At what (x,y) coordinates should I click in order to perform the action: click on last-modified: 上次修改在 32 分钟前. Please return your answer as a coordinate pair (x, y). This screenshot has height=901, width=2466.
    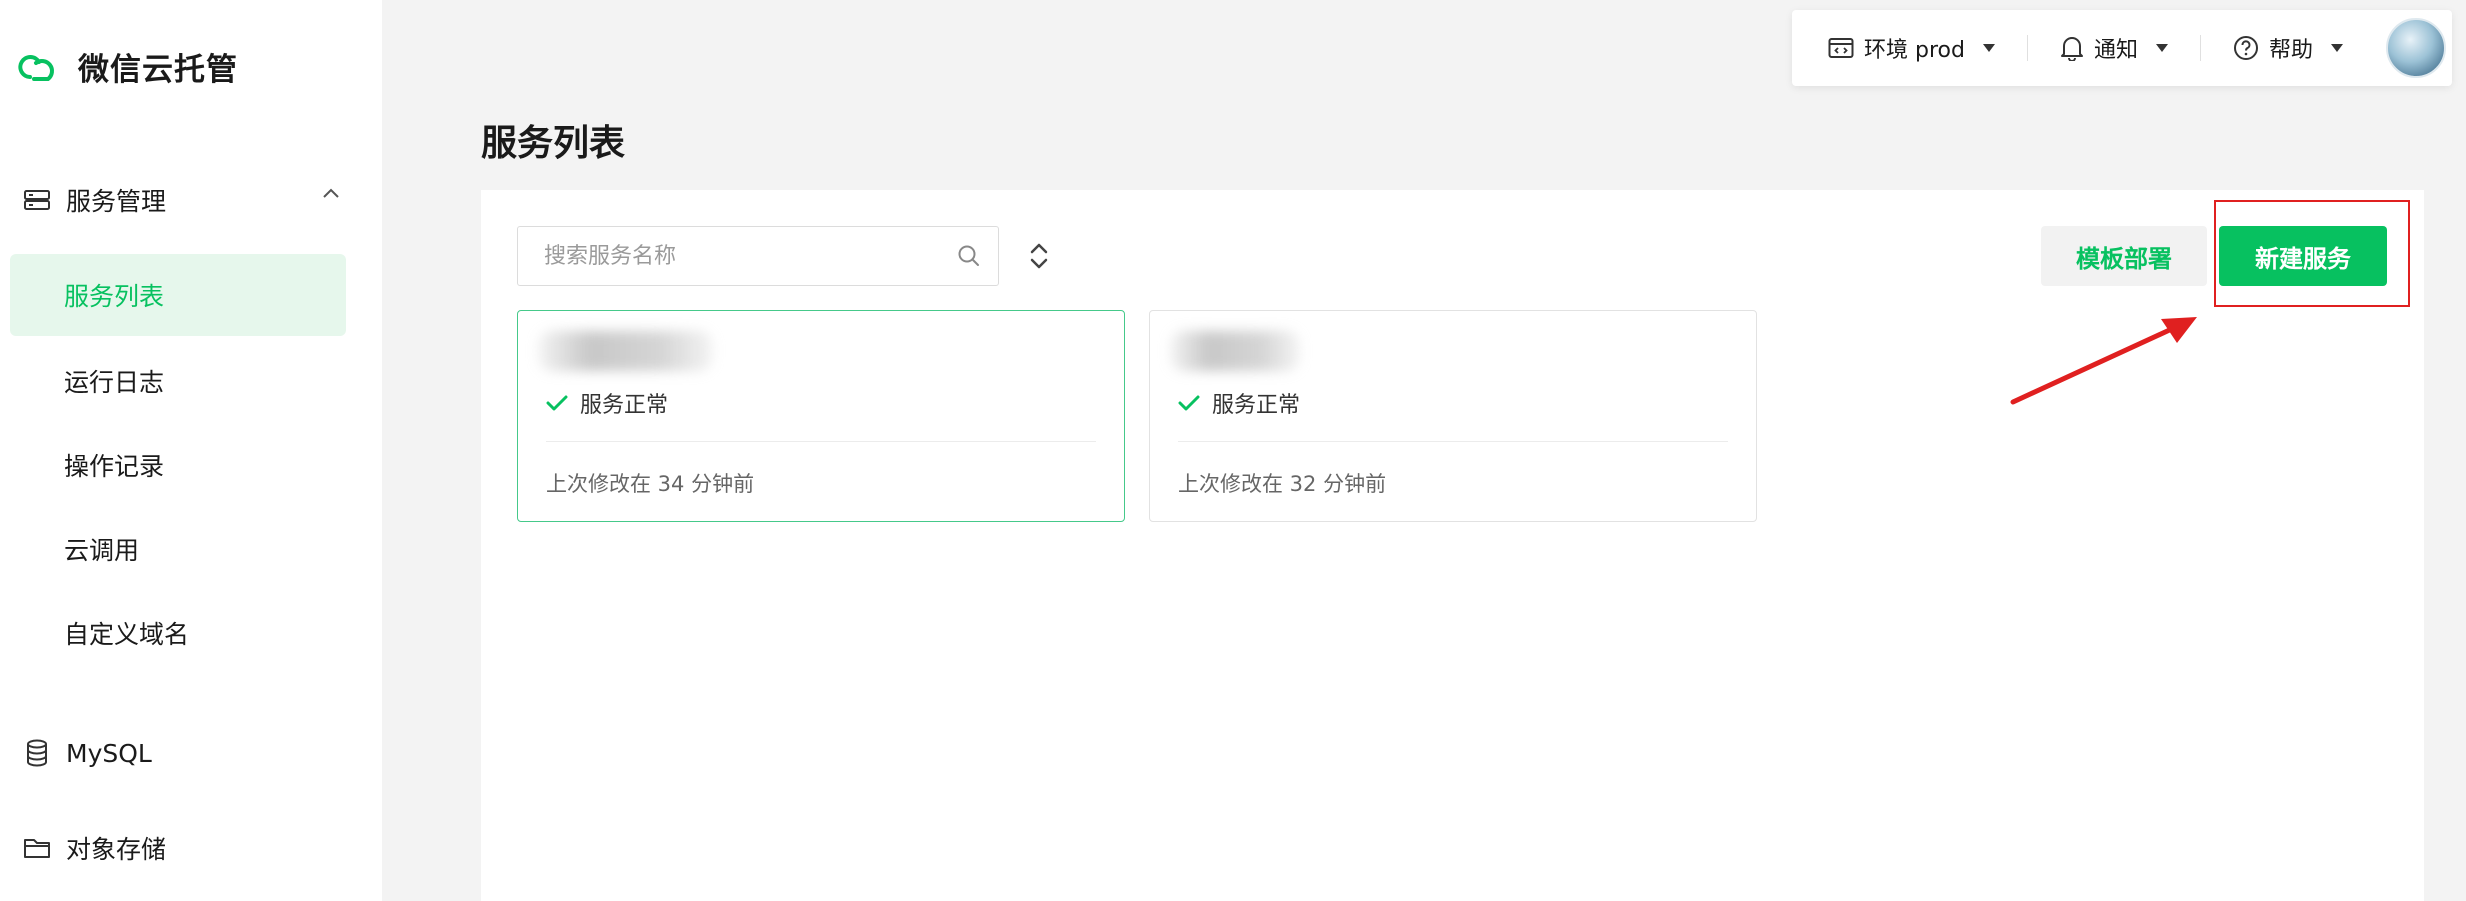
    Looking at the image, I should click on (1282, 484).